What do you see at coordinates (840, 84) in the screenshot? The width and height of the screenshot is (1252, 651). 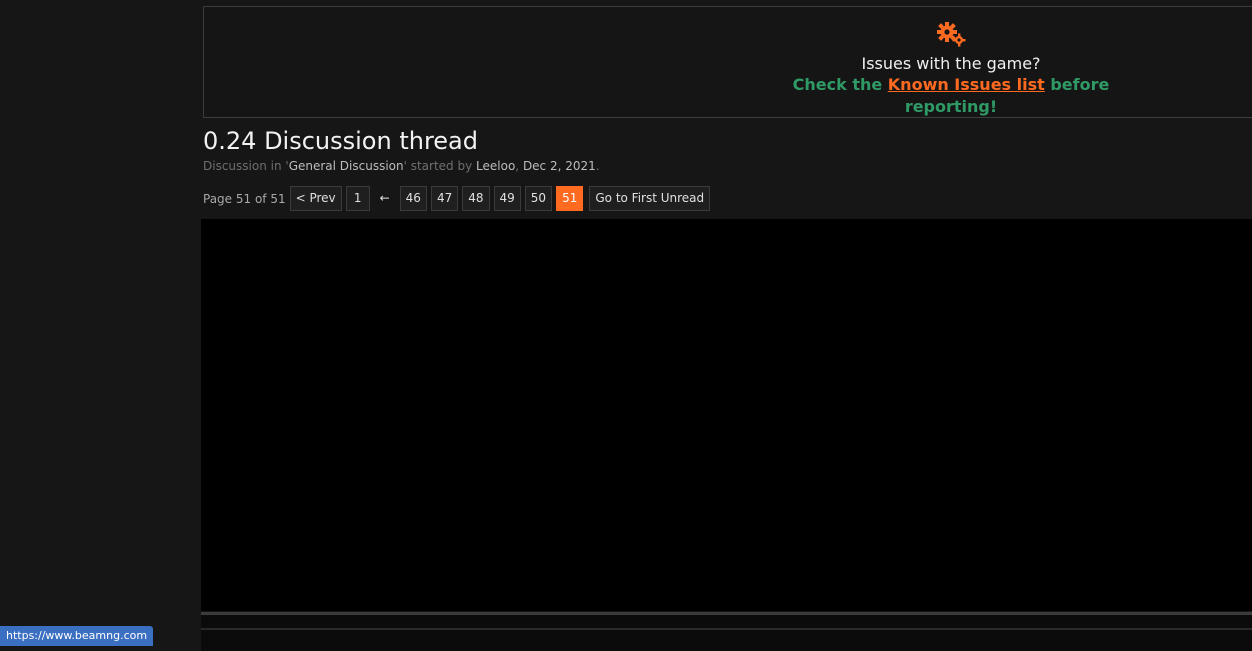 I see `notice-prefix: Check the` at bounding box center [840, 84].